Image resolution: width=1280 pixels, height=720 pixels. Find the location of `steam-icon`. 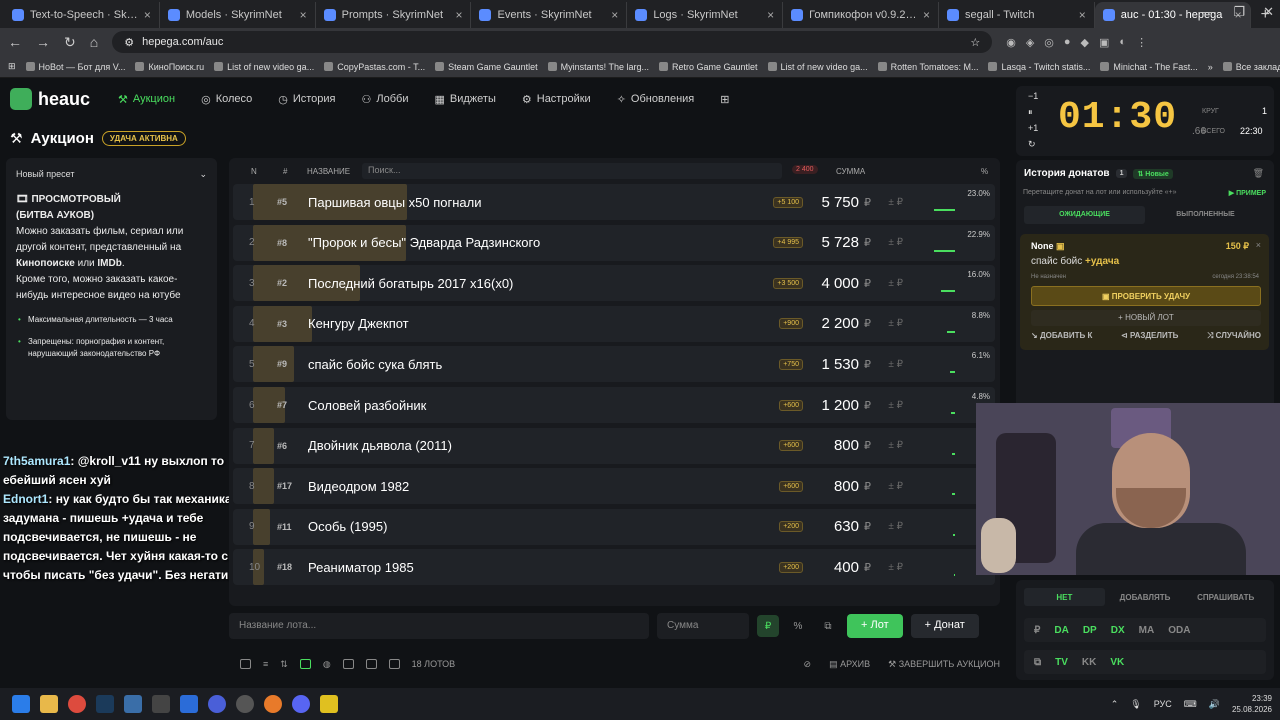

steam-icon is located at coordinates (105, 704).